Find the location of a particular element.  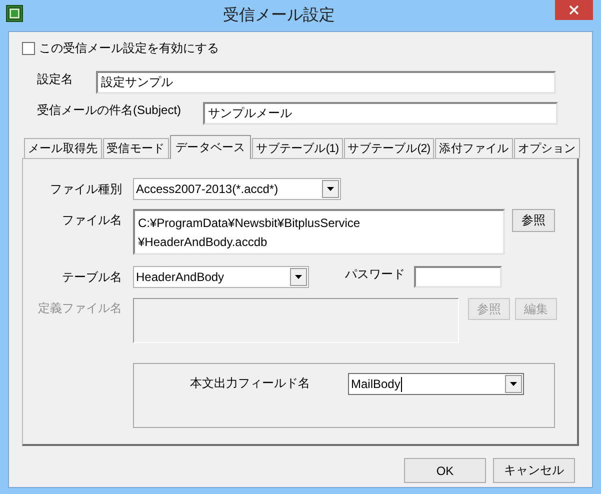

tab: メール取得先 is located at coordinates (63, 148).